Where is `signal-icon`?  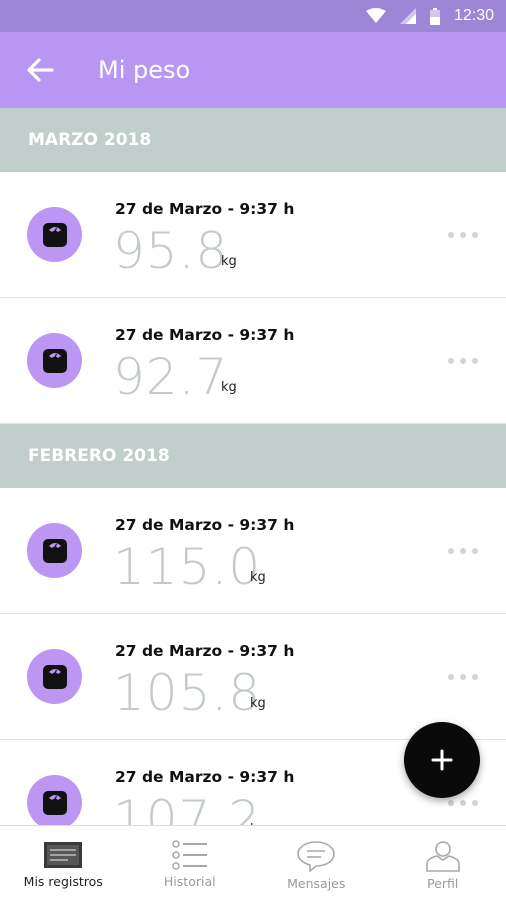 signal-icon is located at coordinates (407, 16).